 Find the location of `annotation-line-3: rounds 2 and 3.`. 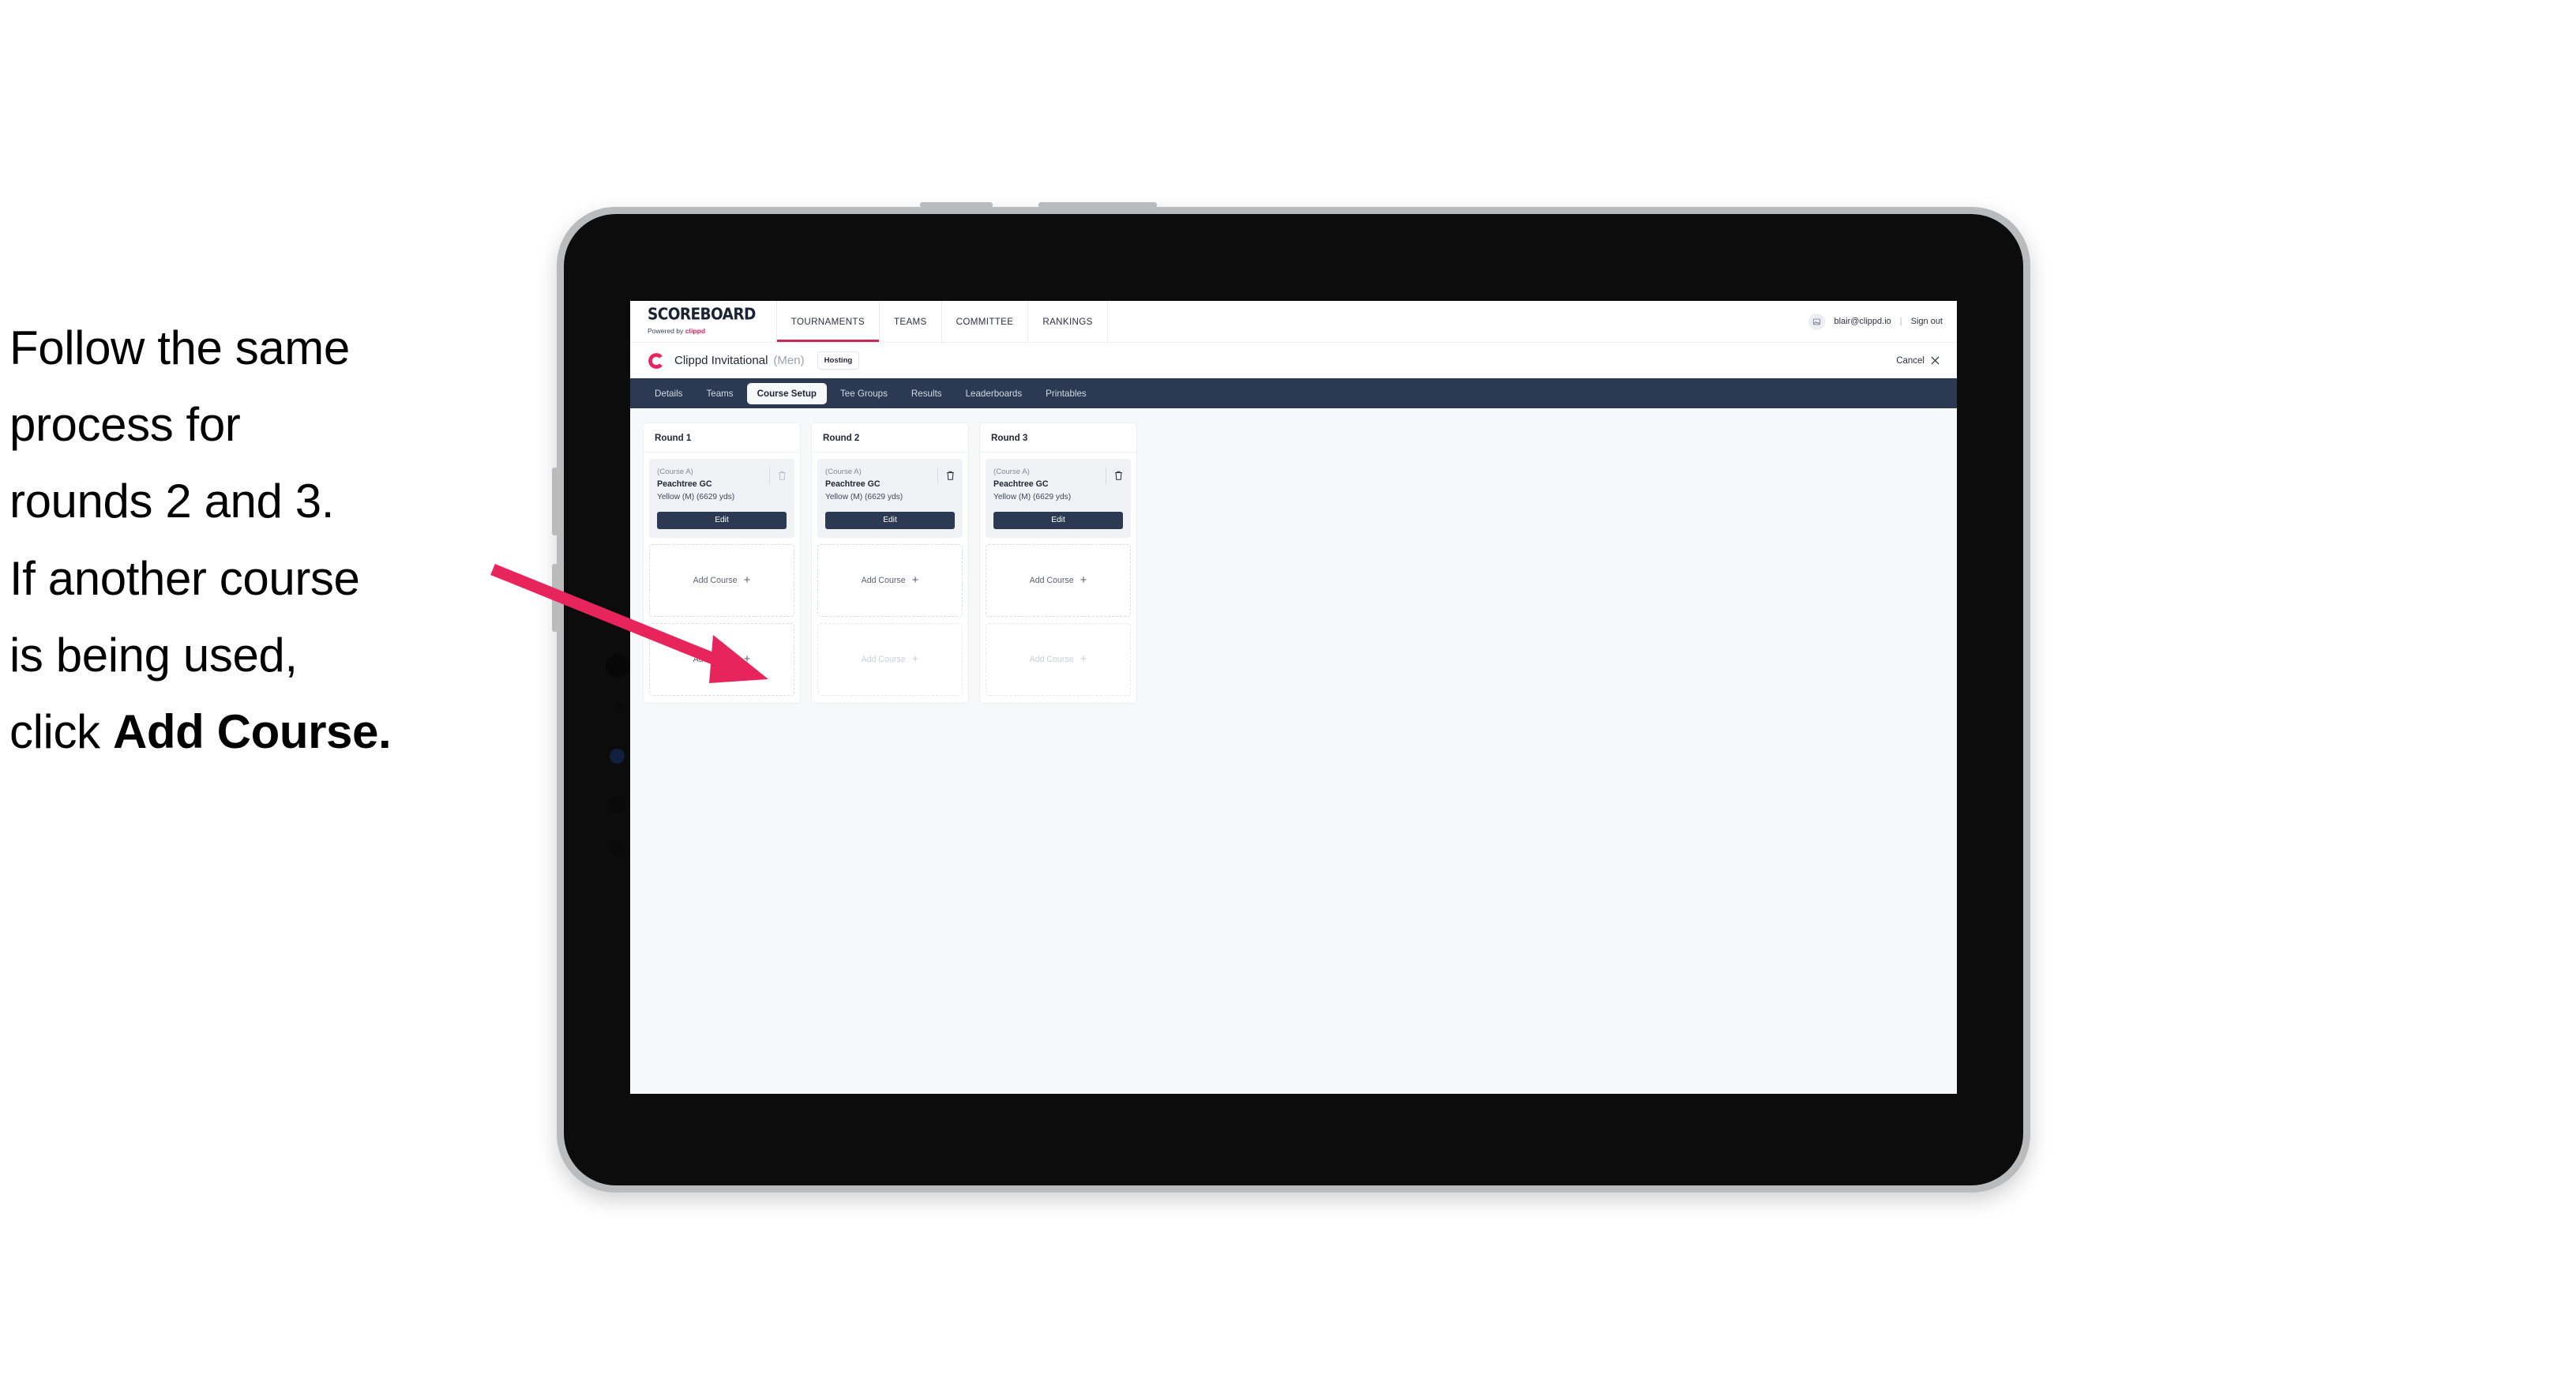

annotation-line-3: rounds 2 and 3. is located at coordinates (171, 501).